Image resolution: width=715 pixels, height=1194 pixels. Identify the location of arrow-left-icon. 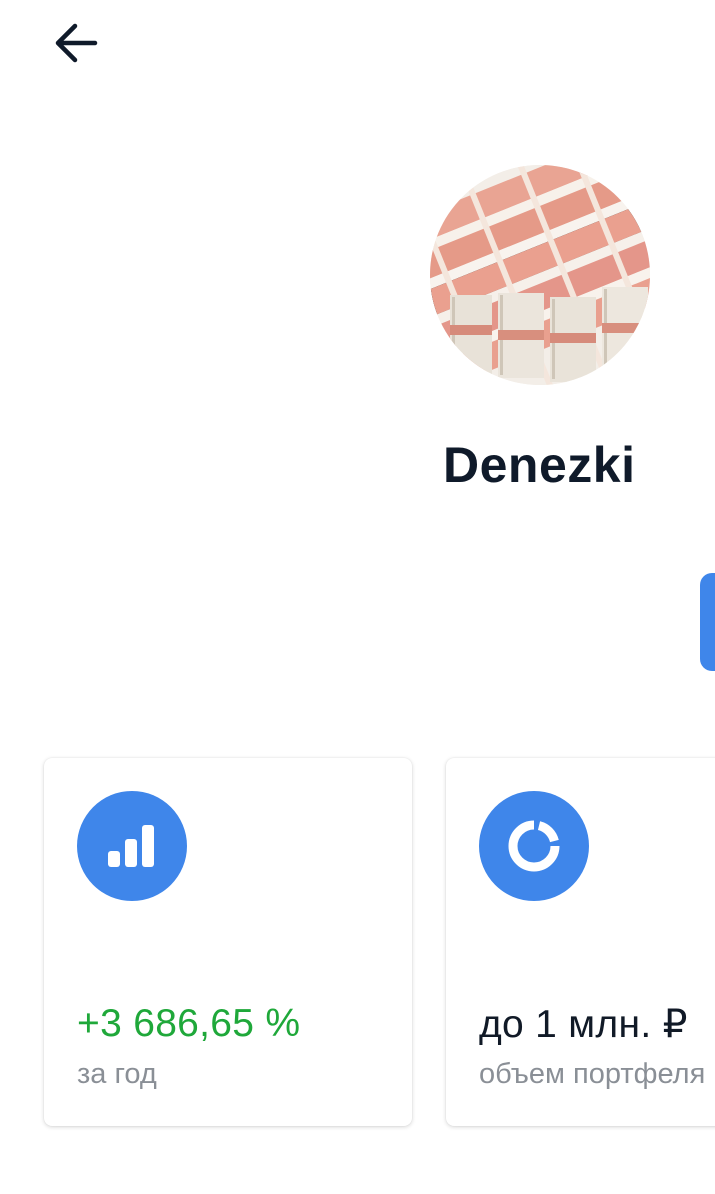
(76, 43).